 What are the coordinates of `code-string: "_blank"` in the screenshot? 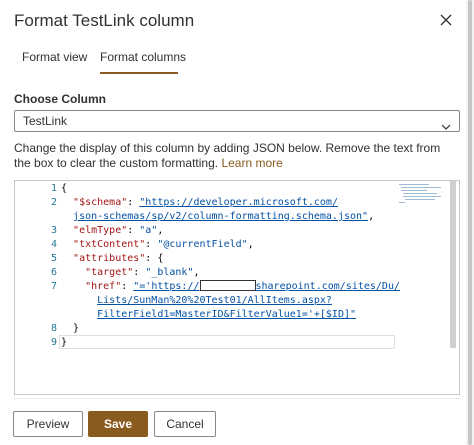 It's located at (169, 272).